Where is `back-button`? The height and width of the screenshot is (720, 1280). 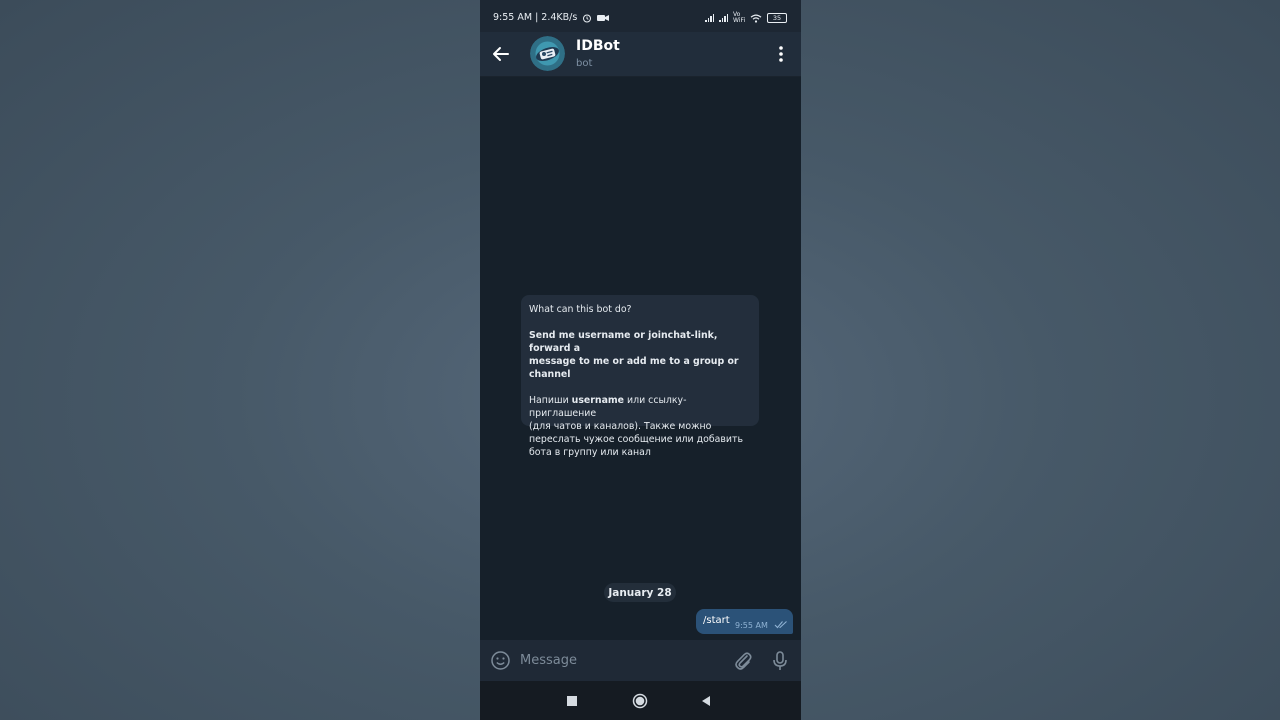
back-button is located at coordinates (706, 701).